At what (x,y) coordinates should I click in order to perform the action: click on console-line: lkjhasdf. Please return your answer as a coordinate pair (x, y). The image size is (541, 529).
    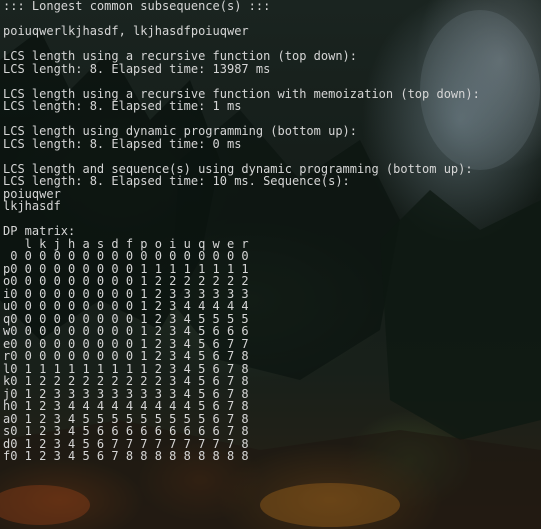
    Looking at the image, I should click on (32, 206).